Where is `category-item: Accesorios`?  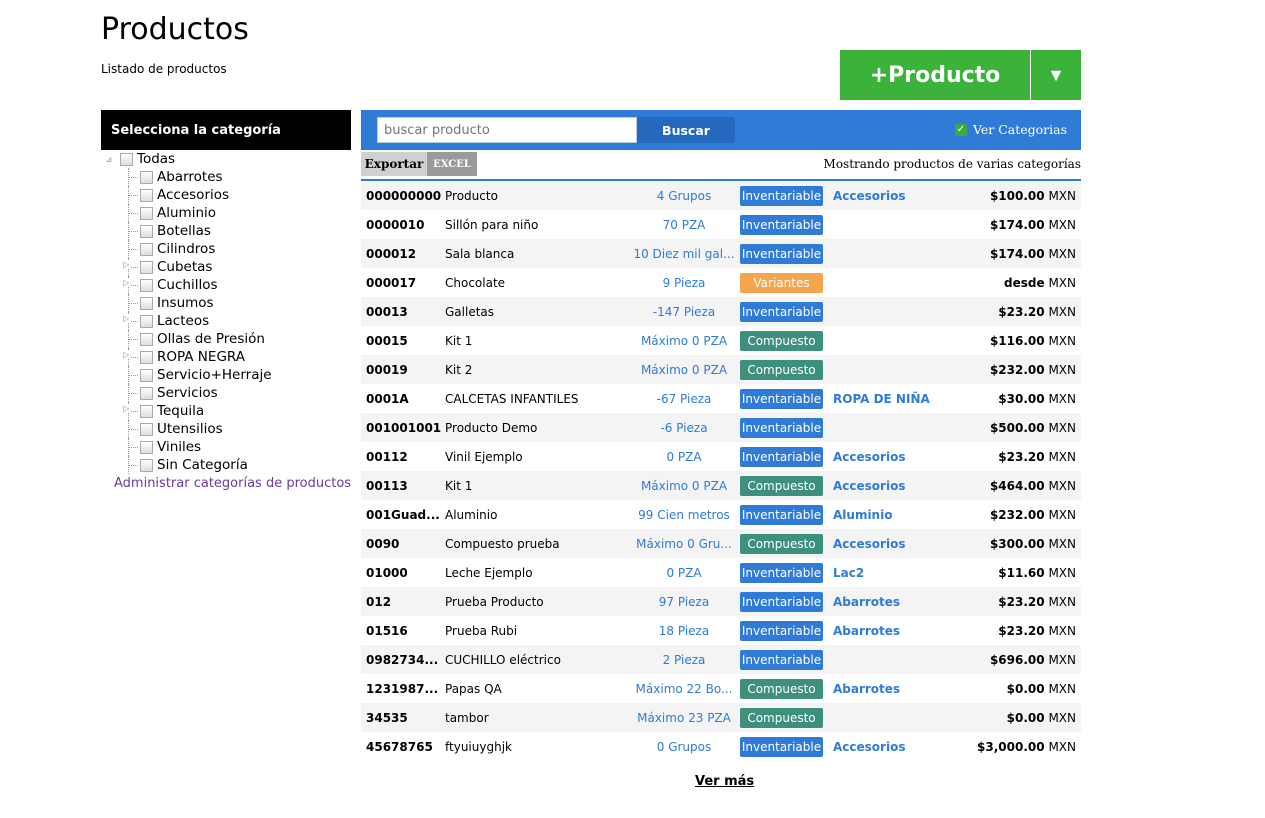 category-item: Accesorios is located at coordinates (229, 195).